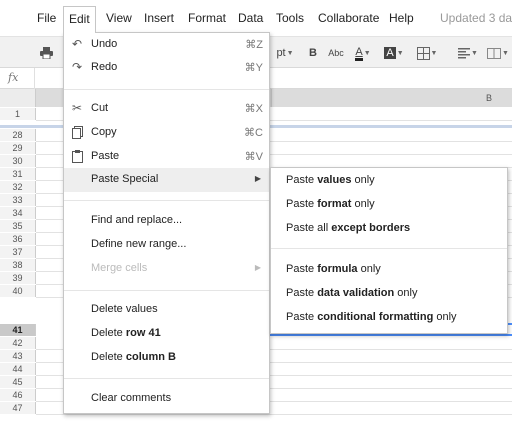 The image size is (512, 424). What do you see at coordinates (18, 330) in the screenshot?
I see `row-header-selected: 41` at bounding box center [18, 330].